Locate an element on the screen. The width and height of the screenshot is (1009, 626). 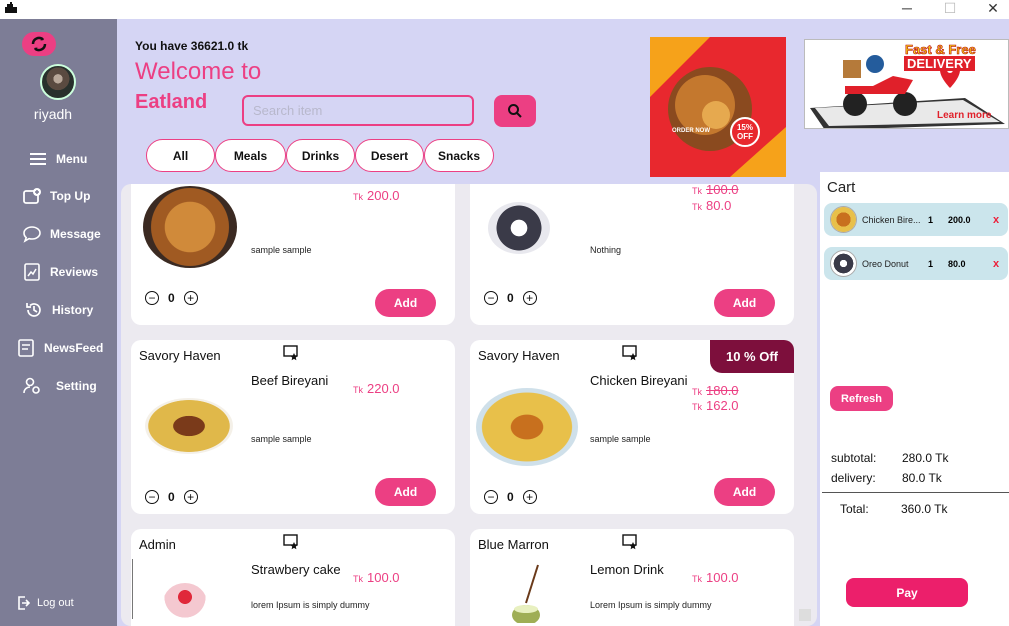
category-meals: Meals is located at coordinates (250, 155).